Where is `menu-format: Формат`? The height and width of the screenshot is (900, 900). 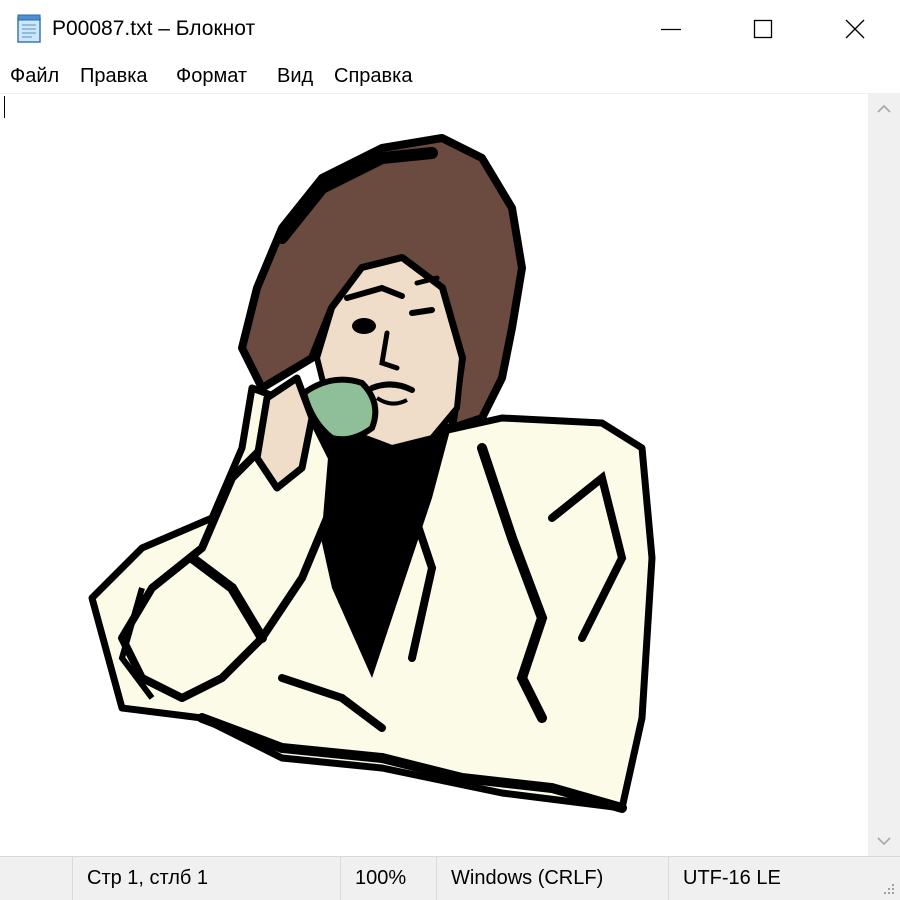
menu-format: Формат is located at coordinates (211, 76).